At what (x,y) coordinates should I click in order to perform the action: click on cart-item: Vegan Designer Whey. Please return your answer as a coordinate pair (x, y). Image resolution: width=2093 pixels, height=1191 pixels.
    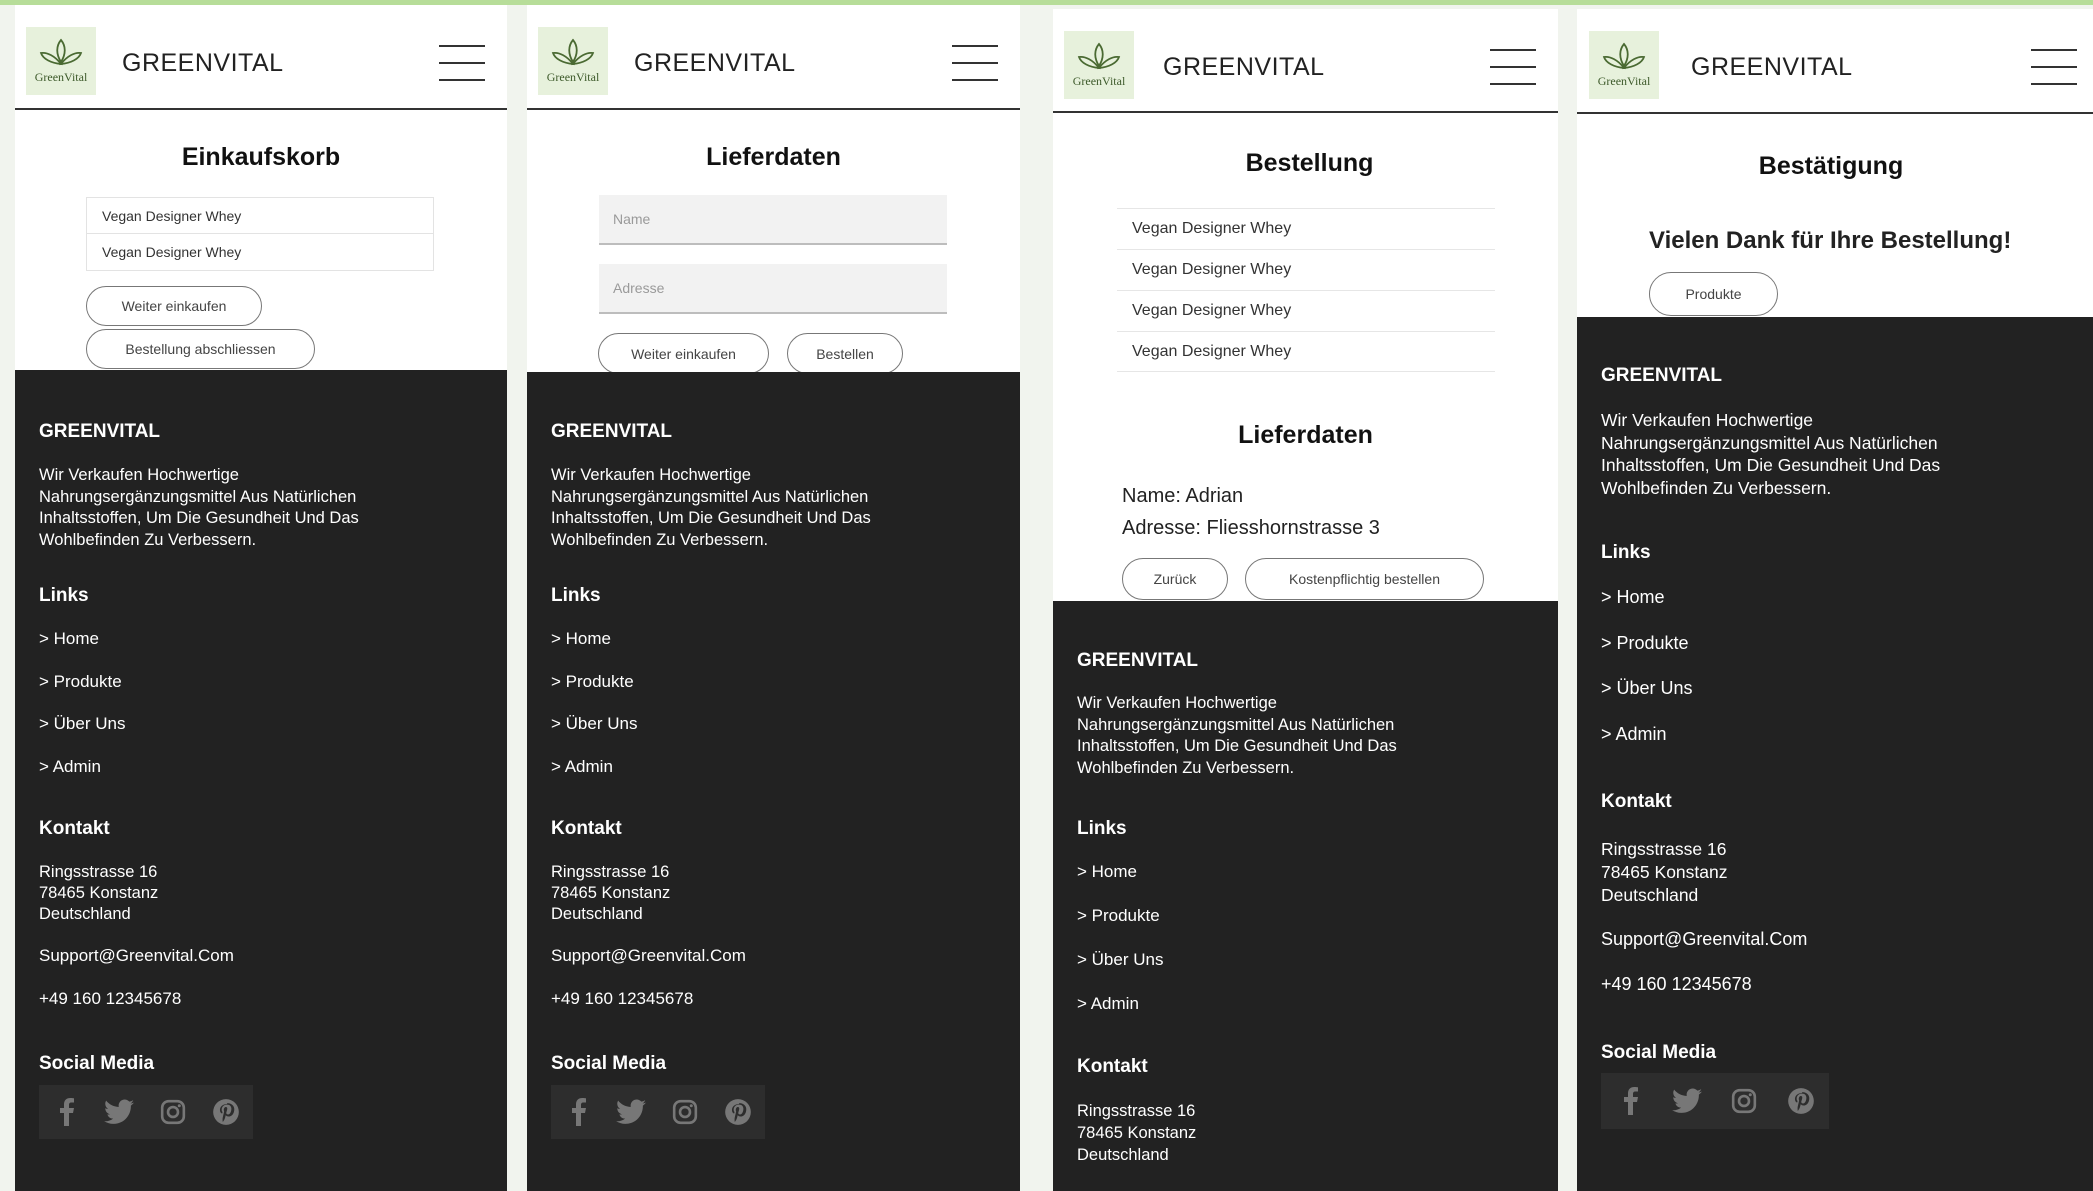
    Looking at the image, I should click on (260, 252).